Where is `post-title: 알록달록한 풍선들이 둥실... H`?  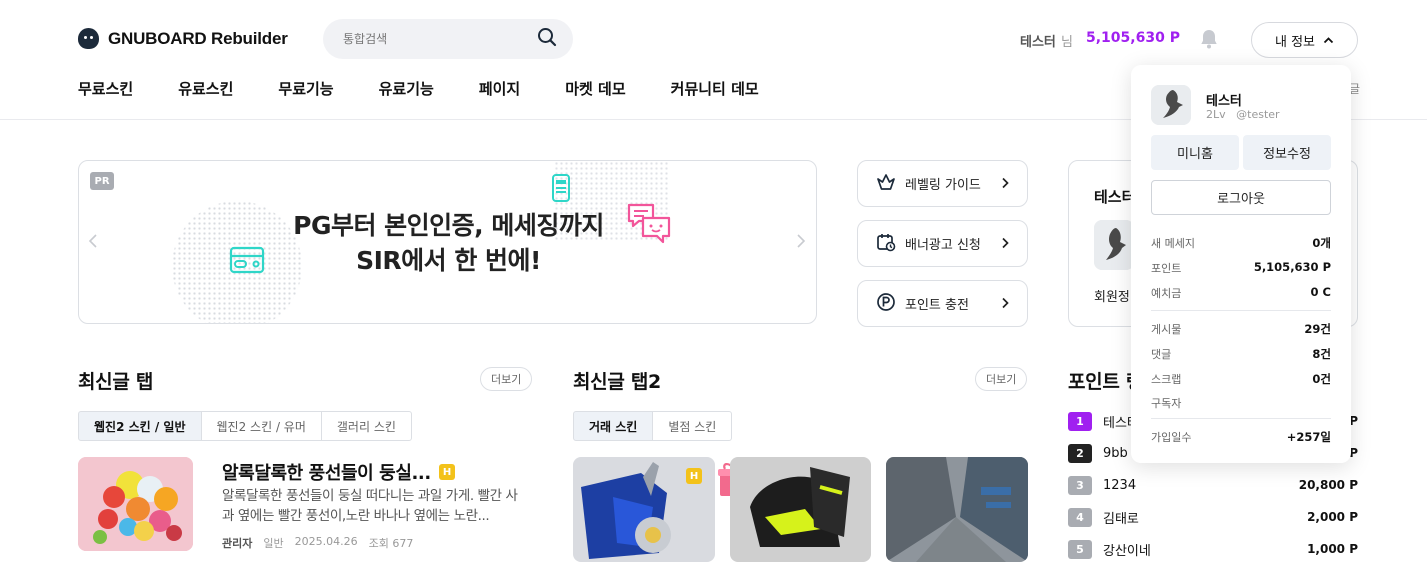 post-title: 알록달록한 풍선들이 둥실... H is located at coordinates (338, 472).